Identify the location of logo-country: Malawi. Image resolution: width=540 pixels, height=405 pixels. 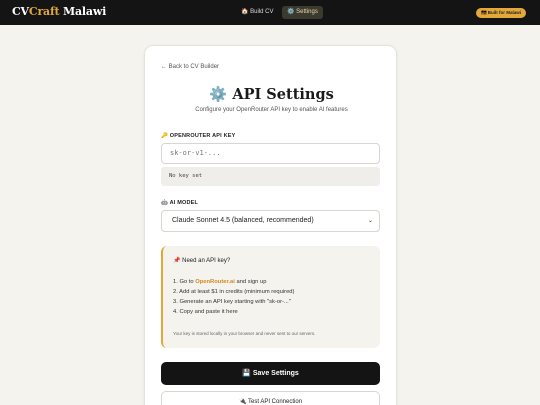
(83, 11).